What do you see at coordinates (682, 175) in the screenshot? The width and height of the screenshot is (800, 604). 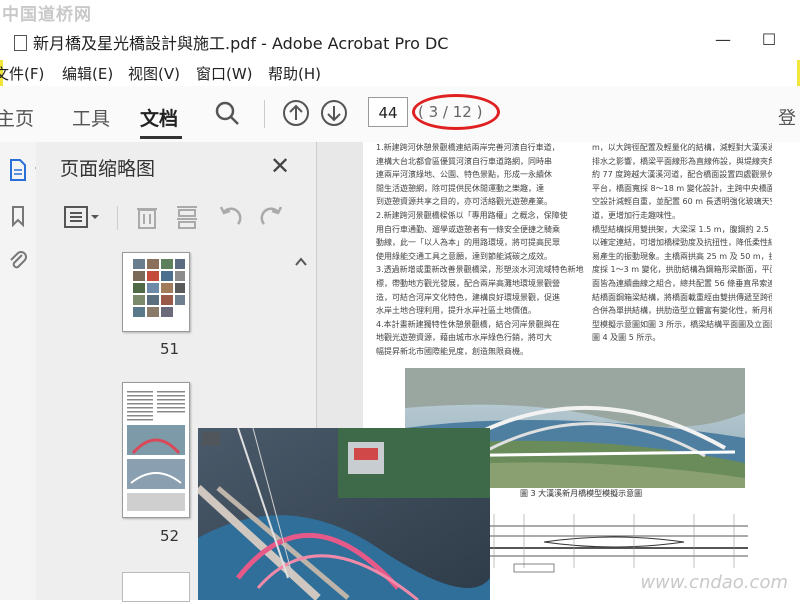 I see `document-text-line: 約 77 度跨越大漢溪河道，配合橋面設置四處觀景休憩` at bounding box center [682, 175].